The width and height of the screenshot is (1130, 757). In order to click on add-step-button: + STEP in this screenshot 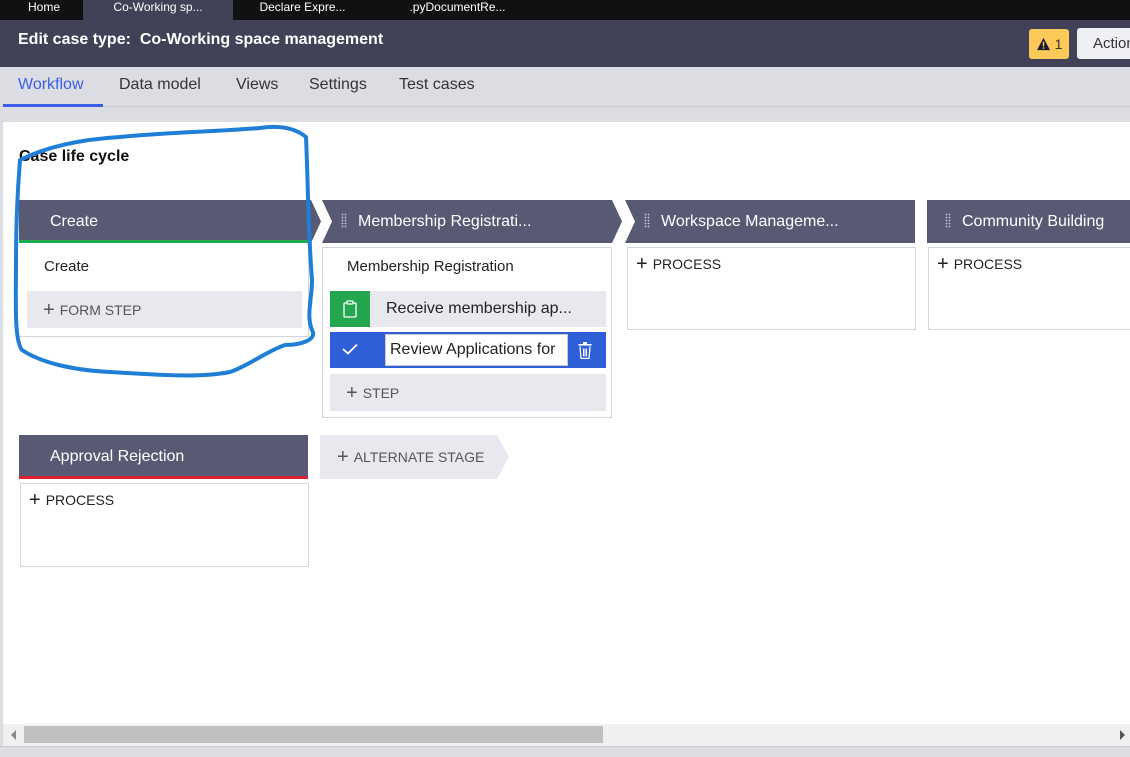, I will do `click(468, 392)`.